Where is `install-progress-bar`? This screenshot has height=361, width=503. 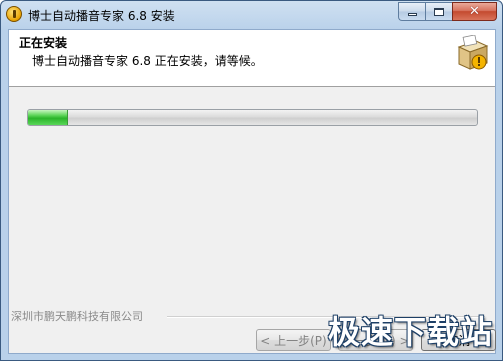 install-progress-bar is located at coordinates (252, 117).